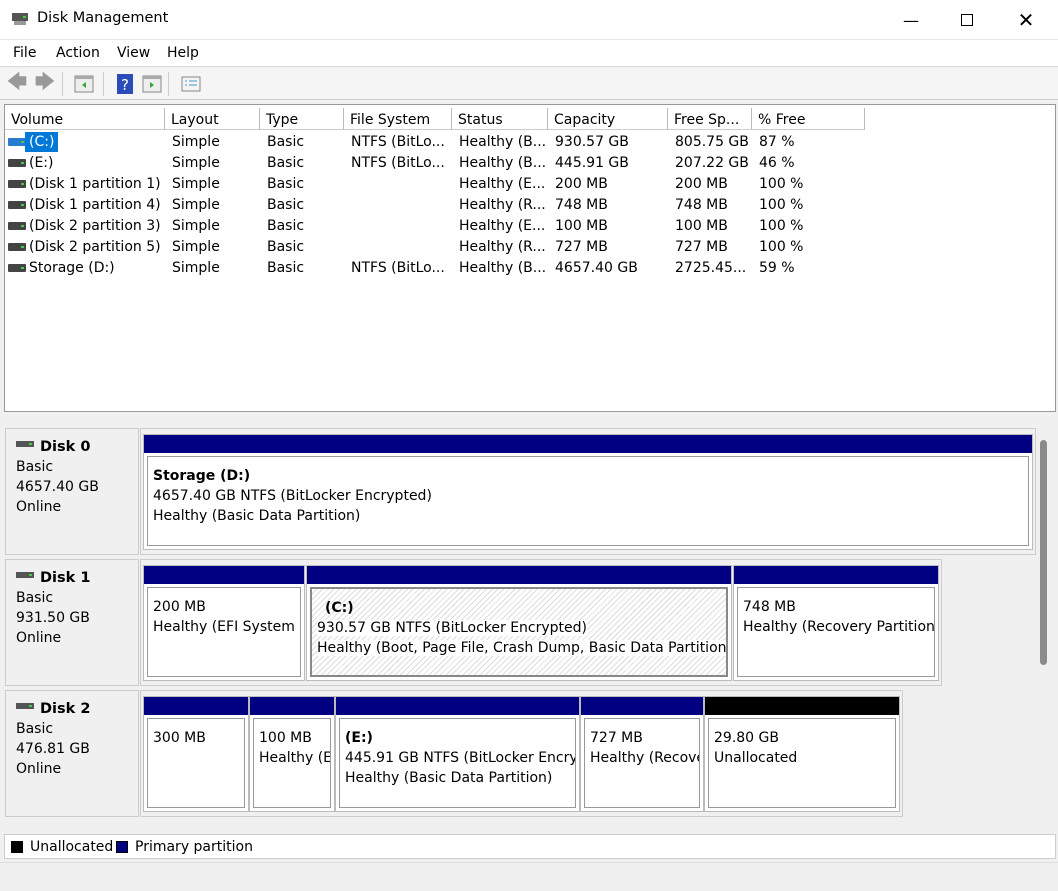 The height and width of the screenshot is (891, 1058). Describe the element at coordinates (133, 53) in the screenshot. I see `menu-view: View` at that location.